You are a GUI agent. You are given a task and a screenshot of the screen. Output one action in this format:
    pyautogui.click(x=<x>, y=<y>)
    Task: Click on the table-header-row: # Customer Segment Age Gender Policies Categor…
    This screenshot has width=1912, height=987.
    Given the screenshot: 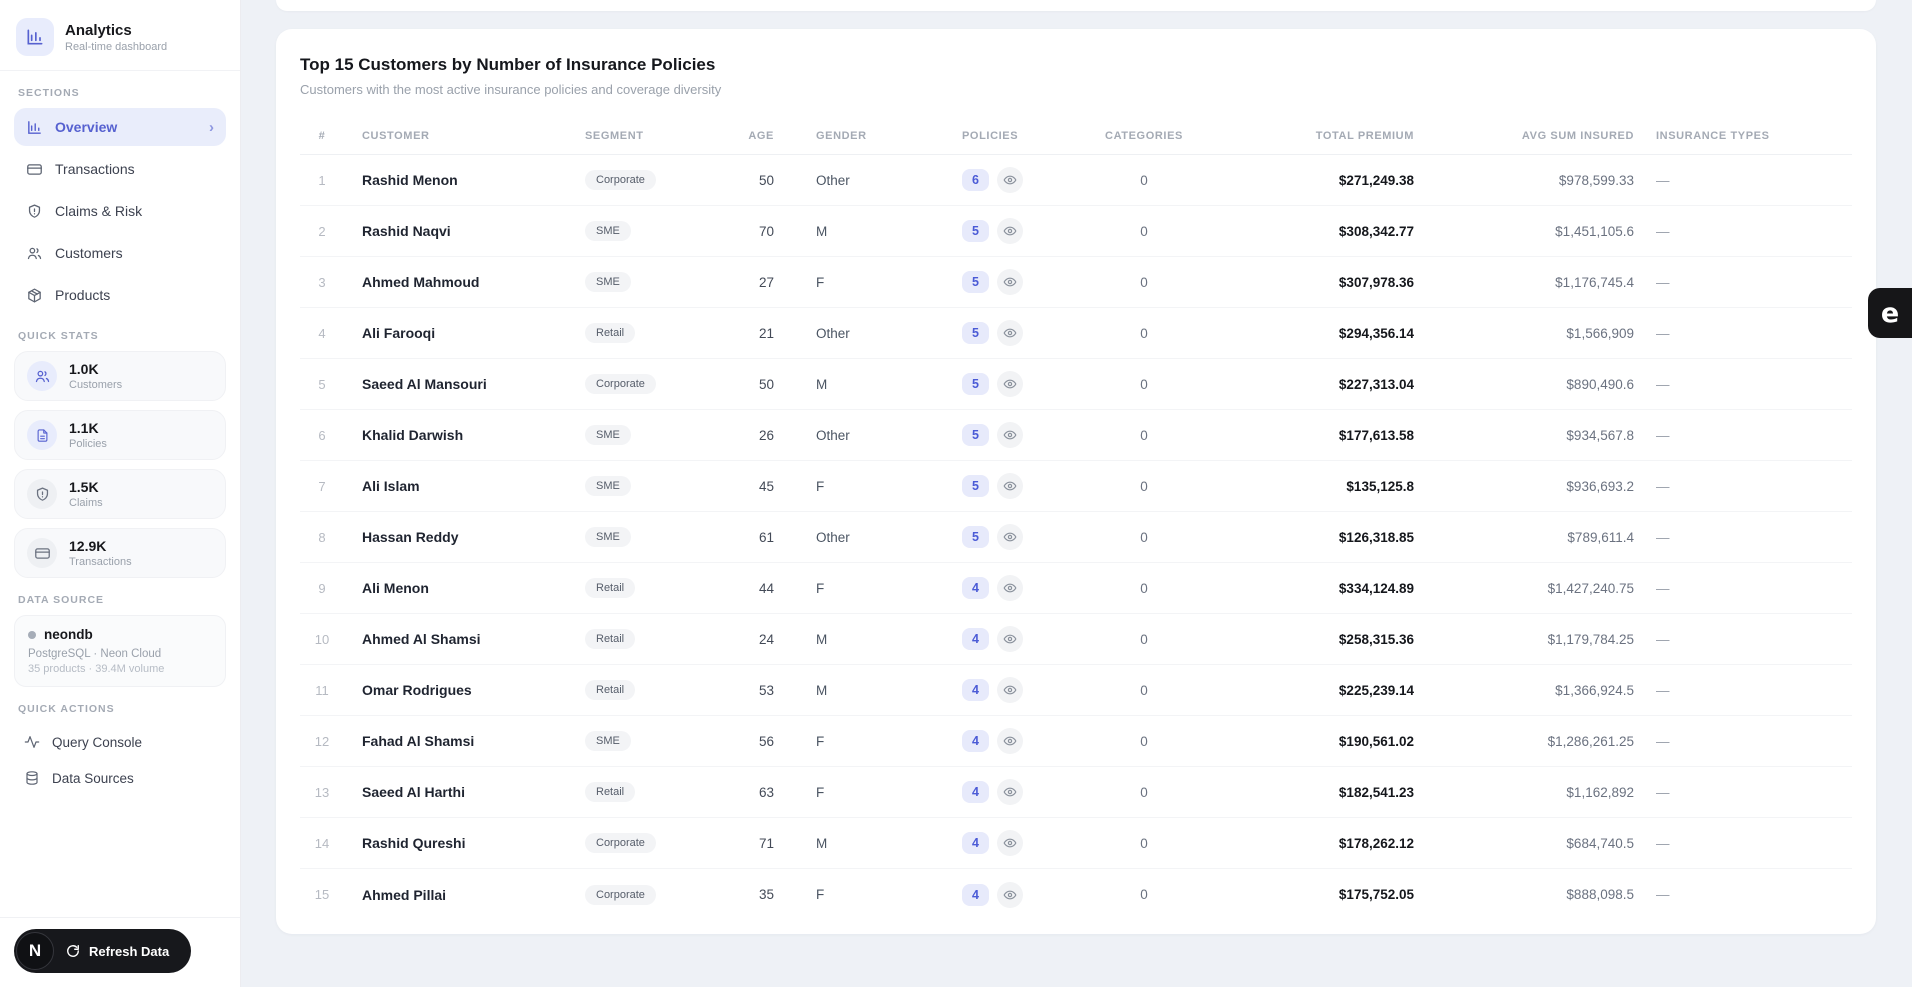 What is the action you would take?
    pyautogui.click(x=1076, y=136)
    